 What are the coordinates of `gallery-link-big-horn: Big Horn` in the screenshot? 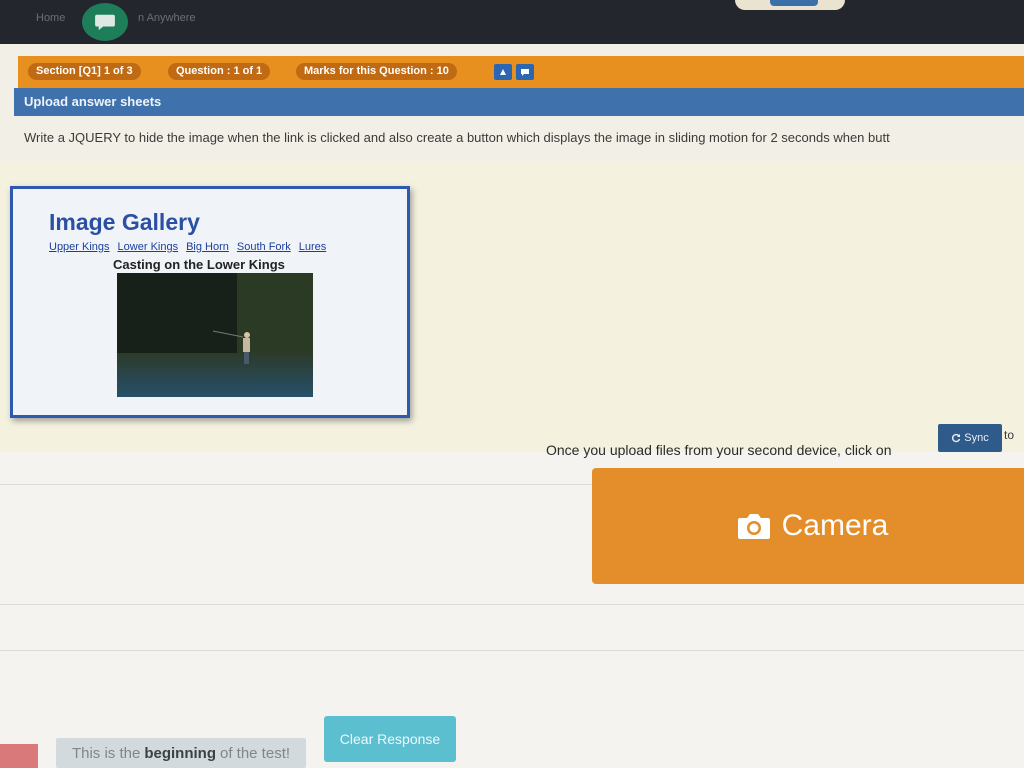 It's located at (207, 247).